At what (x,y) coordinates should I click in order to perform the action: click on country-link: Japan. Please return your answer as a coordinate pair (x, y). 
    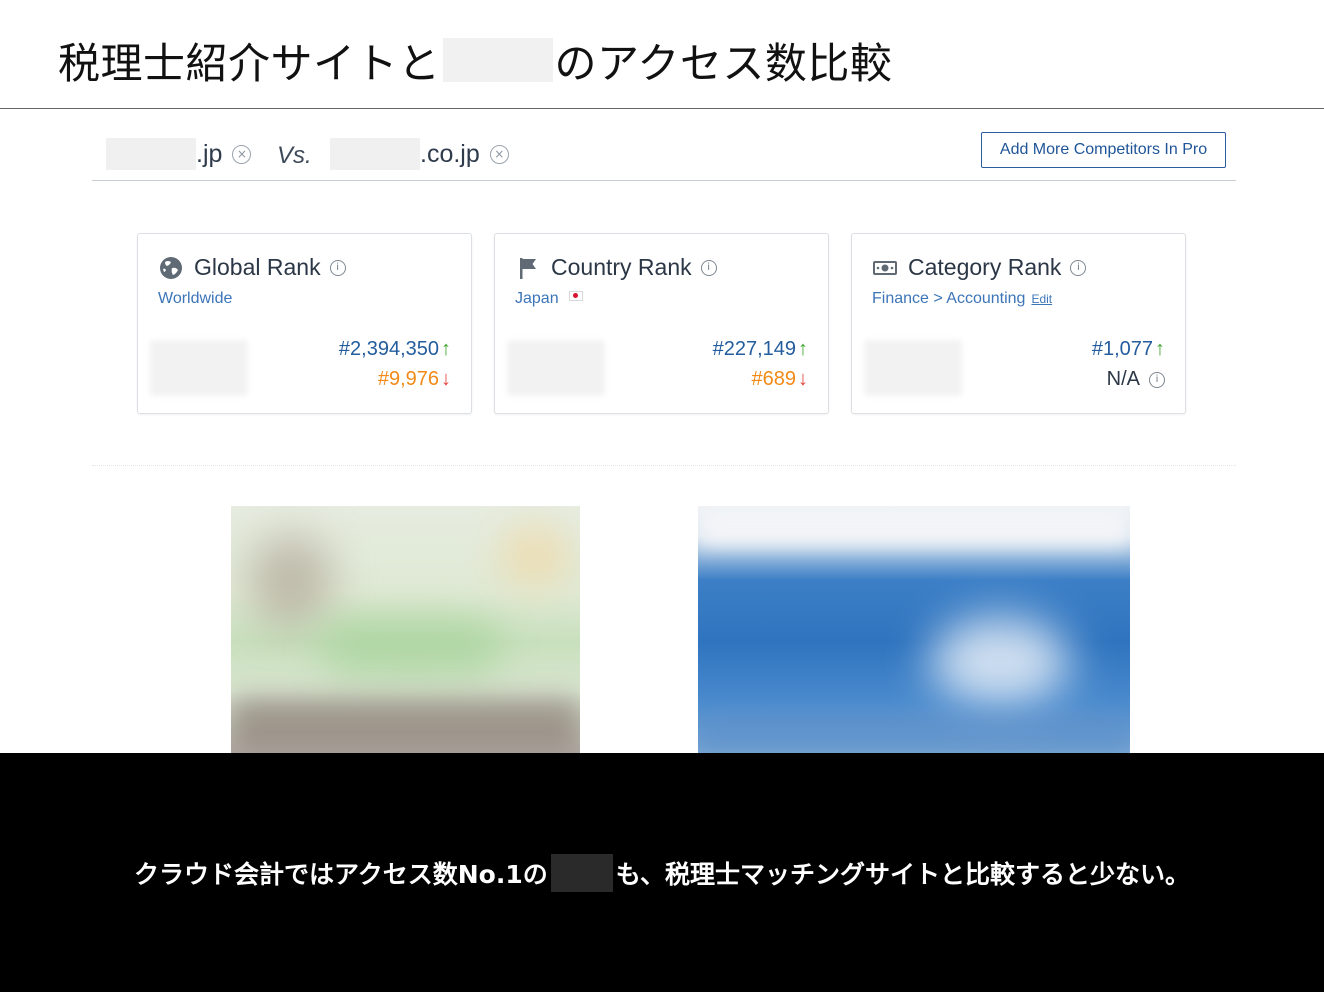
    Looking at the image, I should click on (537, 299).